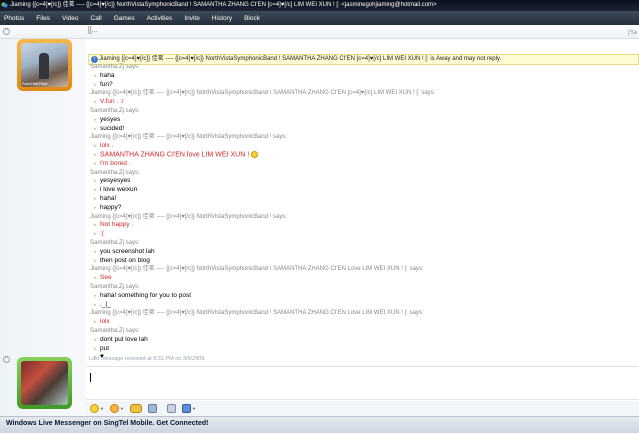 This screenshot has height=433, width=639. What do you see at coordinates (362, 305) in the screenshot?
I see `message-line: ▸ ._|_` at bounding box center [362, 305].